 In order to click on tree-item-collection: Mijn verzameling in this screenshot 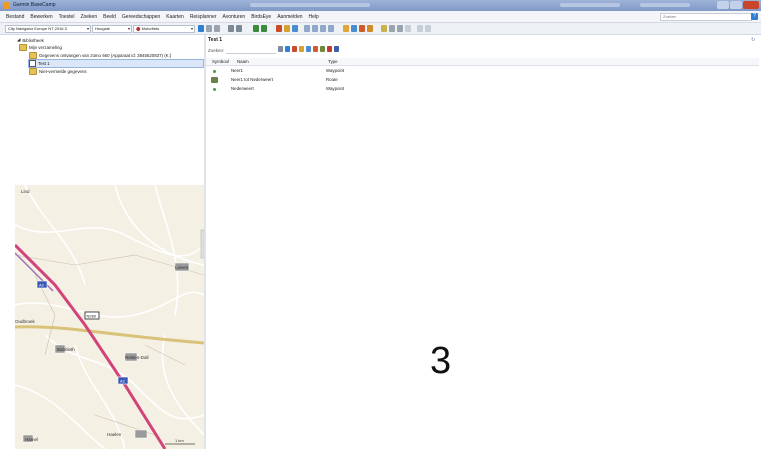, I will do `click(40, 47)`.